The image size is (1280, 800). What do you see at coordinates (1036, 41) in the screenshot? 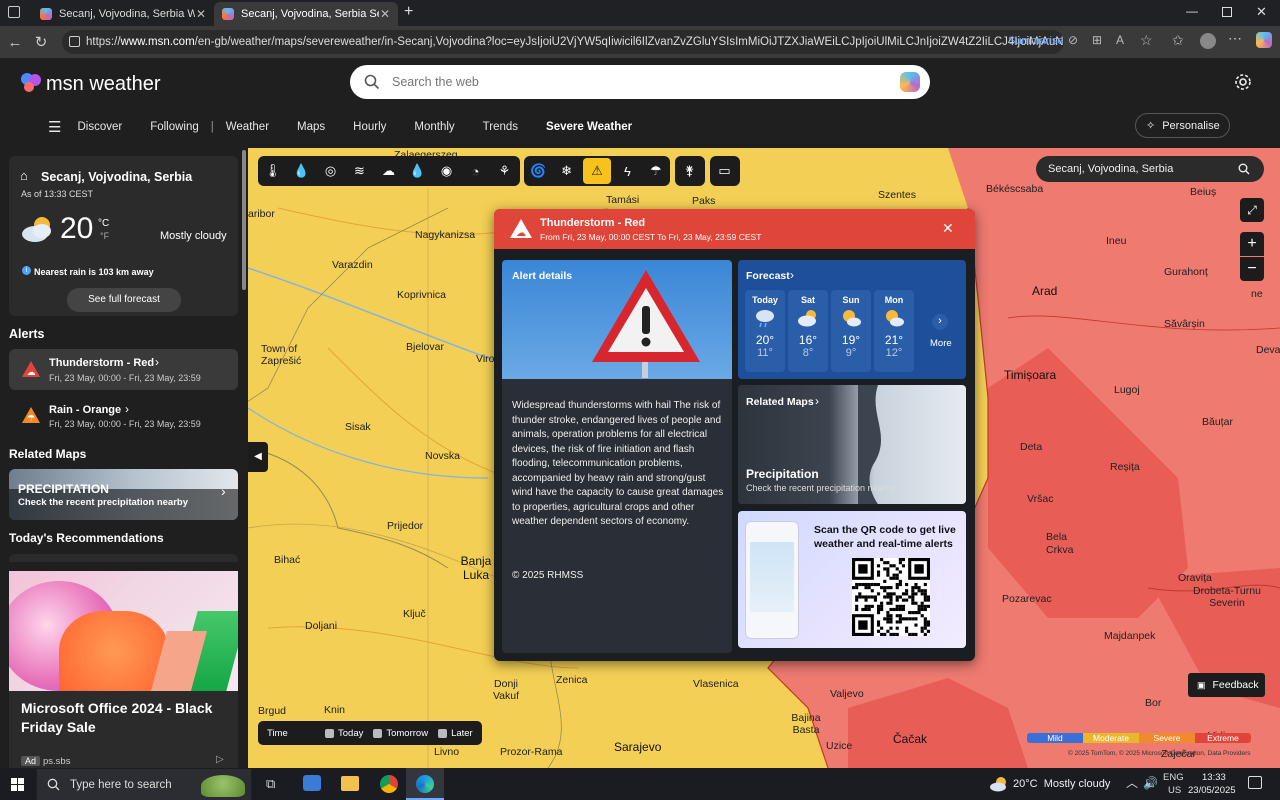
I see `summarise-button: Summarise` at bounding box center [1036, 41].